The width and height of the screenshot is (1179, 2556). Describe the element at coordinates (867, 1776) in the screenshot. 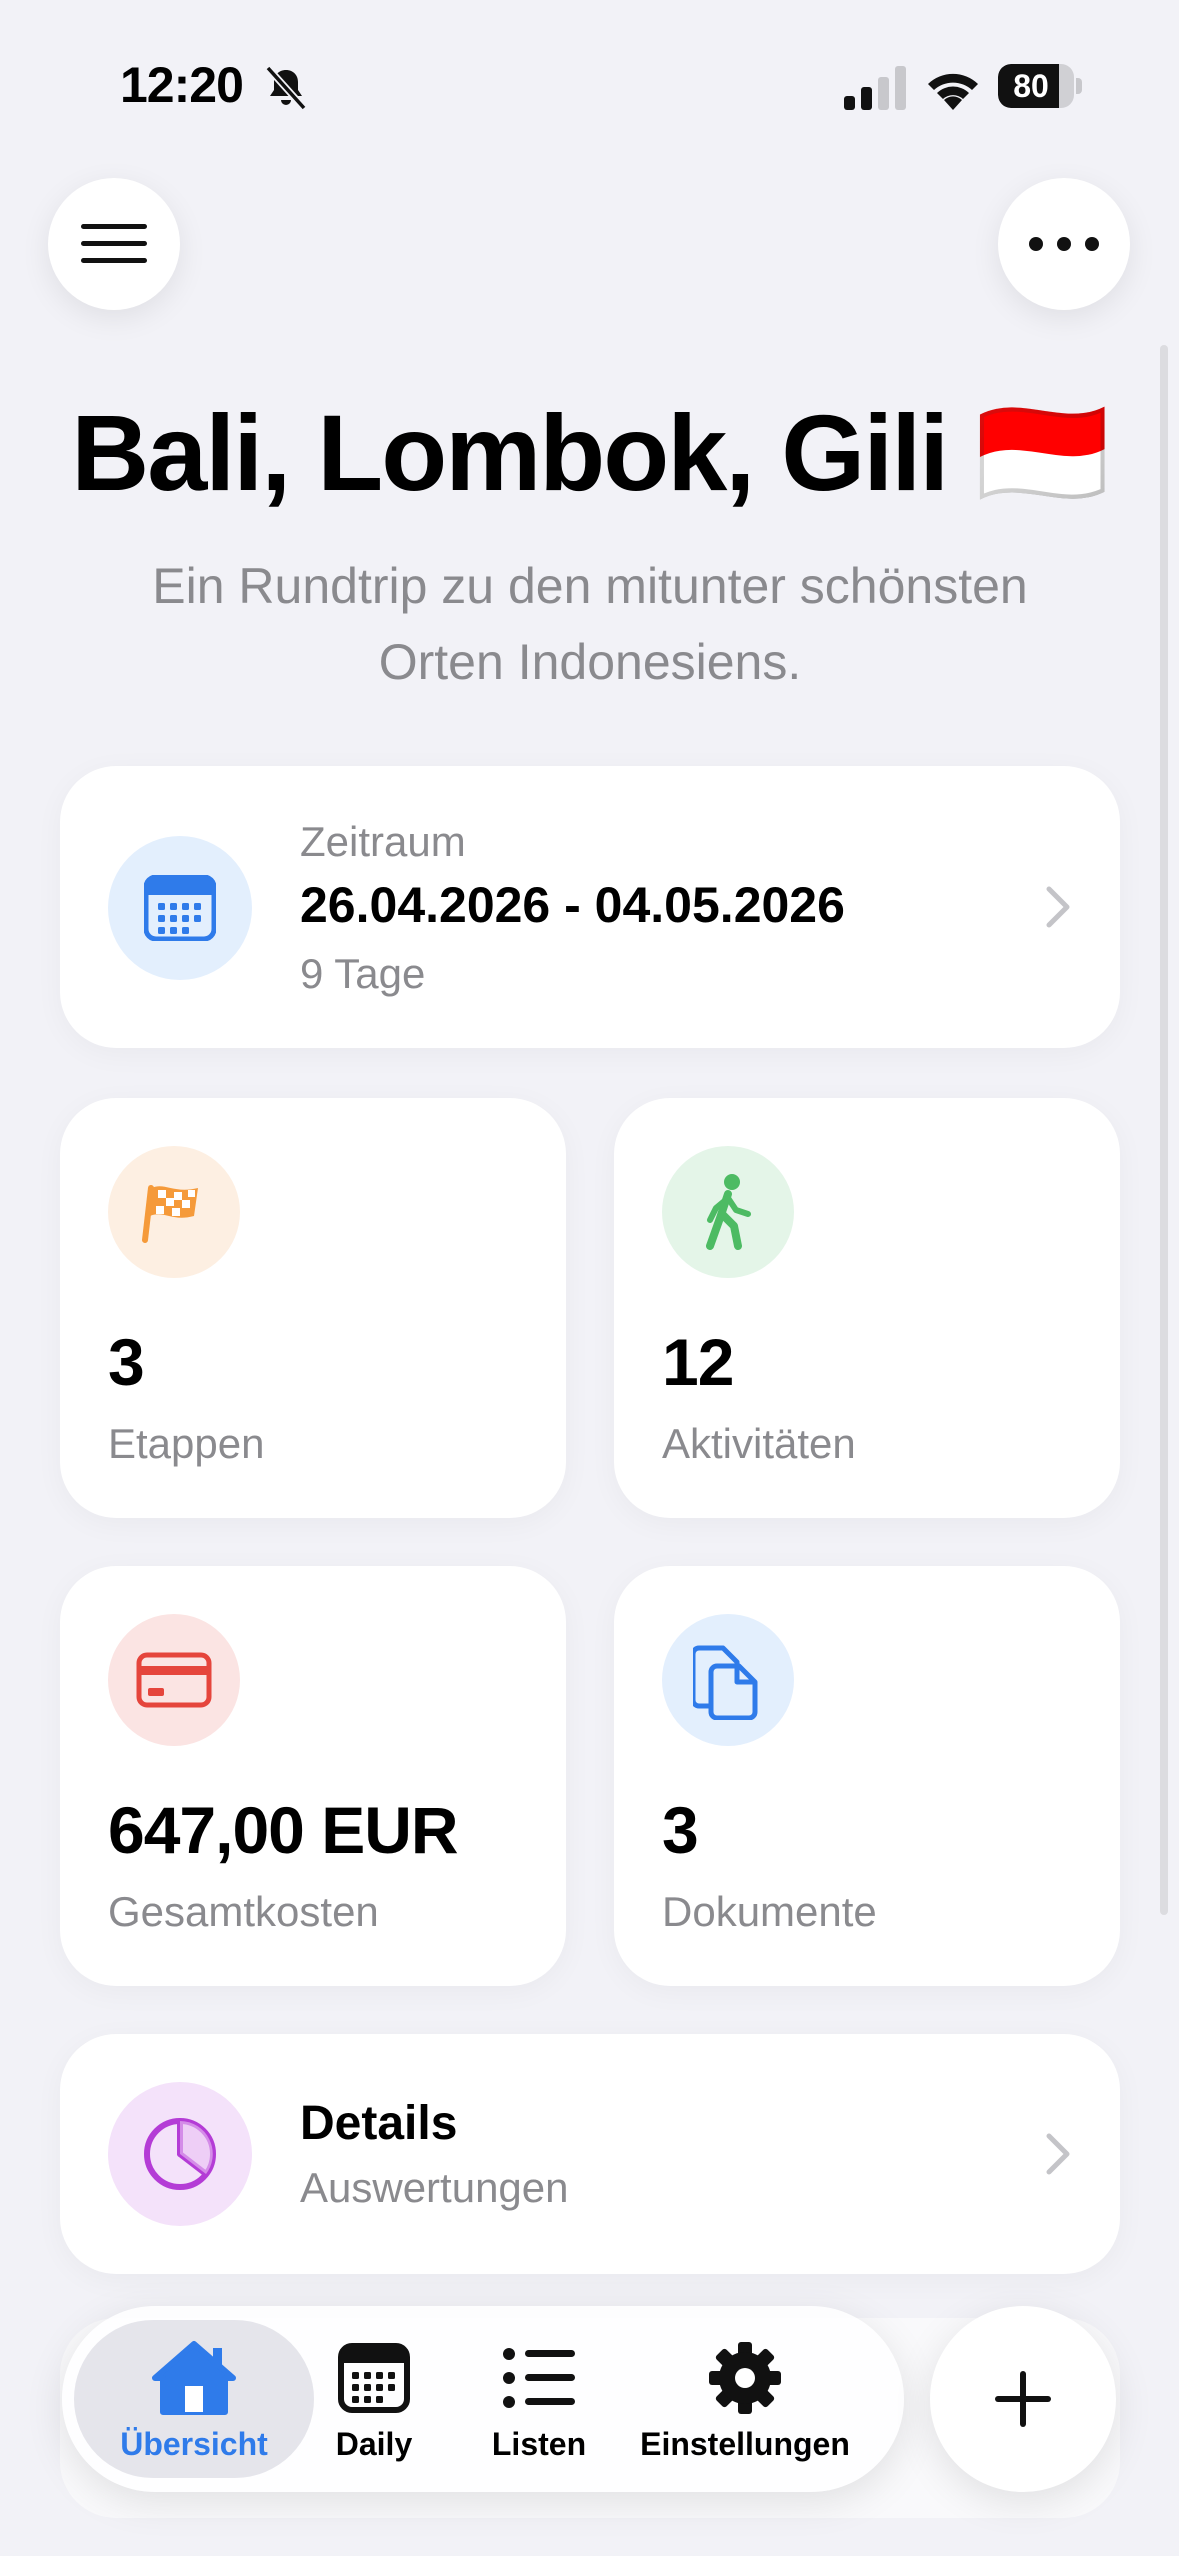

I see `stat-card-dokumente: 3 Dokumente` at that location.